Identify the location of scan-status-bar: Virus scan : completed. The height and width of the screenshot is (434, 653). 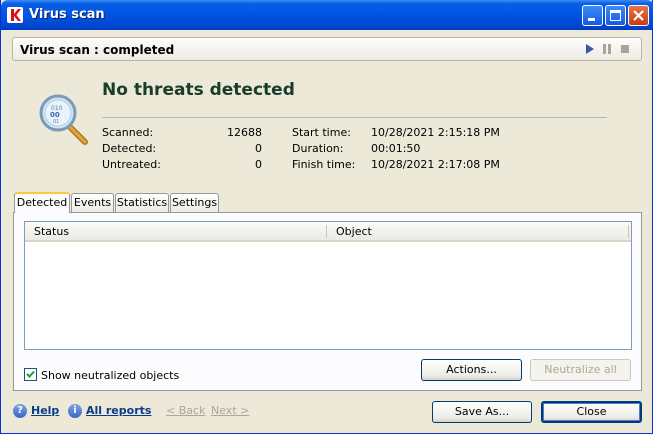
(327, 49).